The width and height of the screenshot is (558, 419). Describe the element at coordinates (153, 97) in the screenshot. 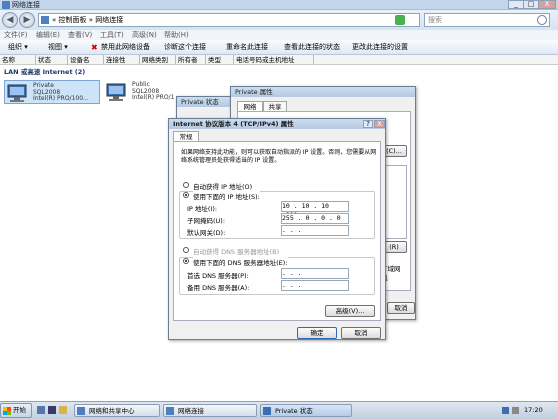

I see `connection-device: Intel(R) PRO/1` at that location.